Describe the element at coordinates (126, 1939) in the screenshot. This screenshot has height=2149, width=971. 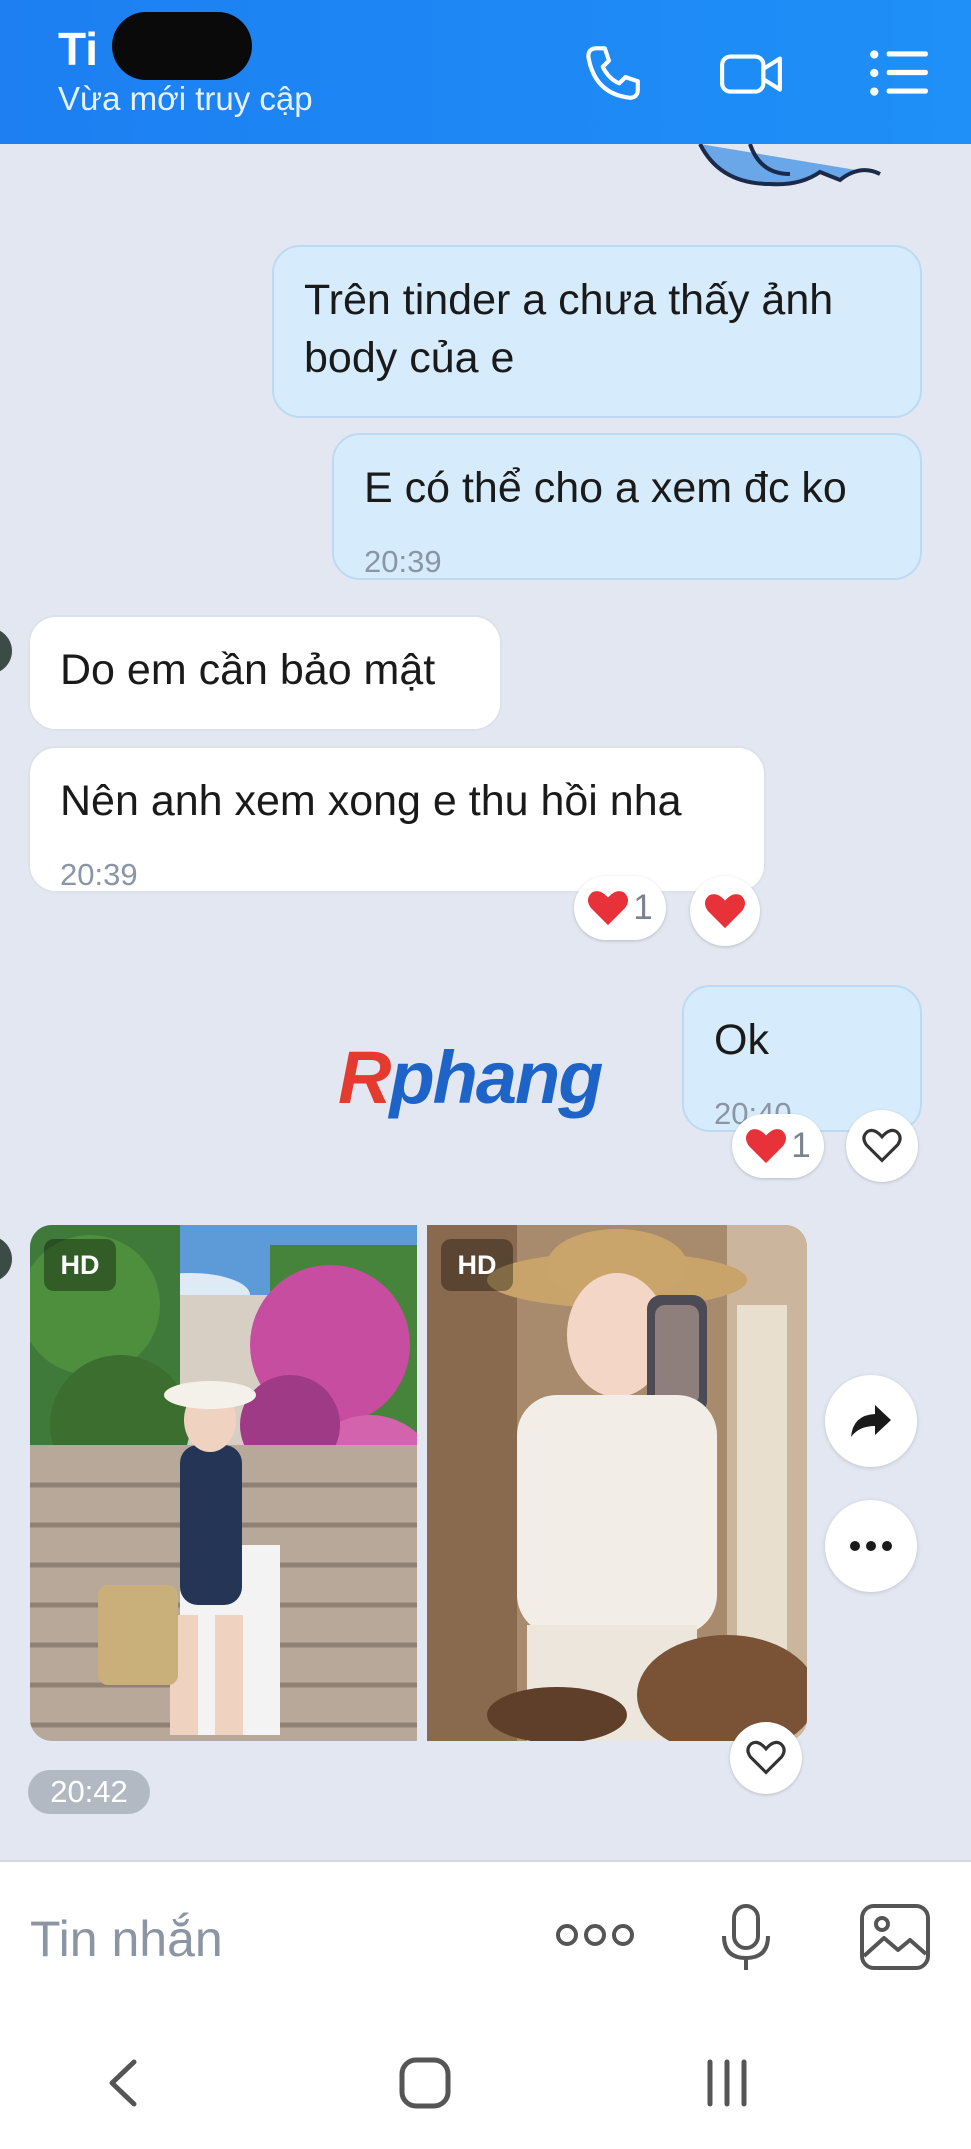
I see `message-input: Tin nhắn` at that location.